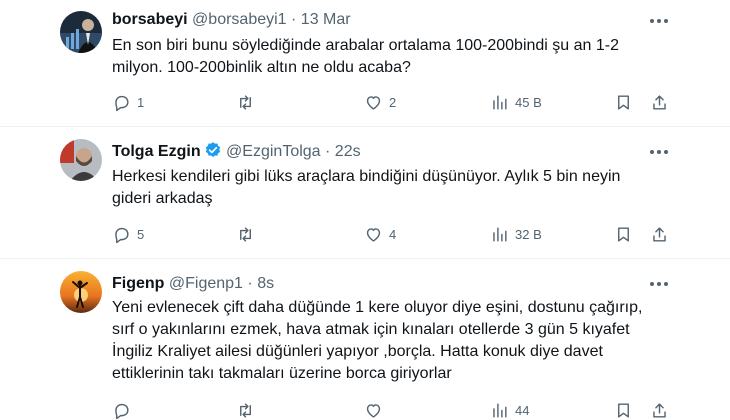 This screenshot has height=420, width=730. I want to click on views-button: 45 B, so click(516, 102).